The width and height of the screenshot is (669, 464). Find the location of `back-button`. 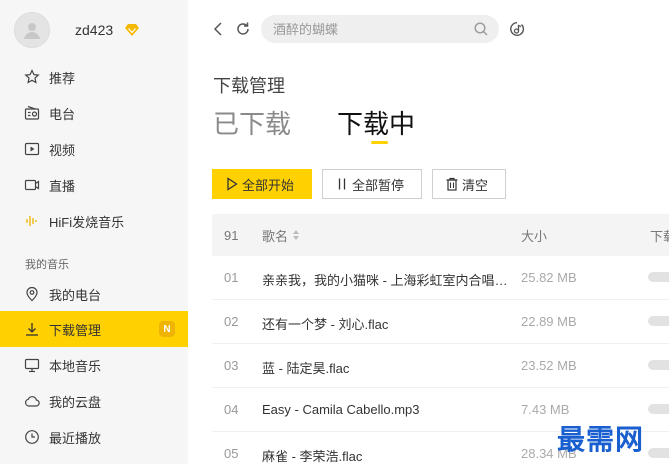

back-button is located at coordinates (218, 29).